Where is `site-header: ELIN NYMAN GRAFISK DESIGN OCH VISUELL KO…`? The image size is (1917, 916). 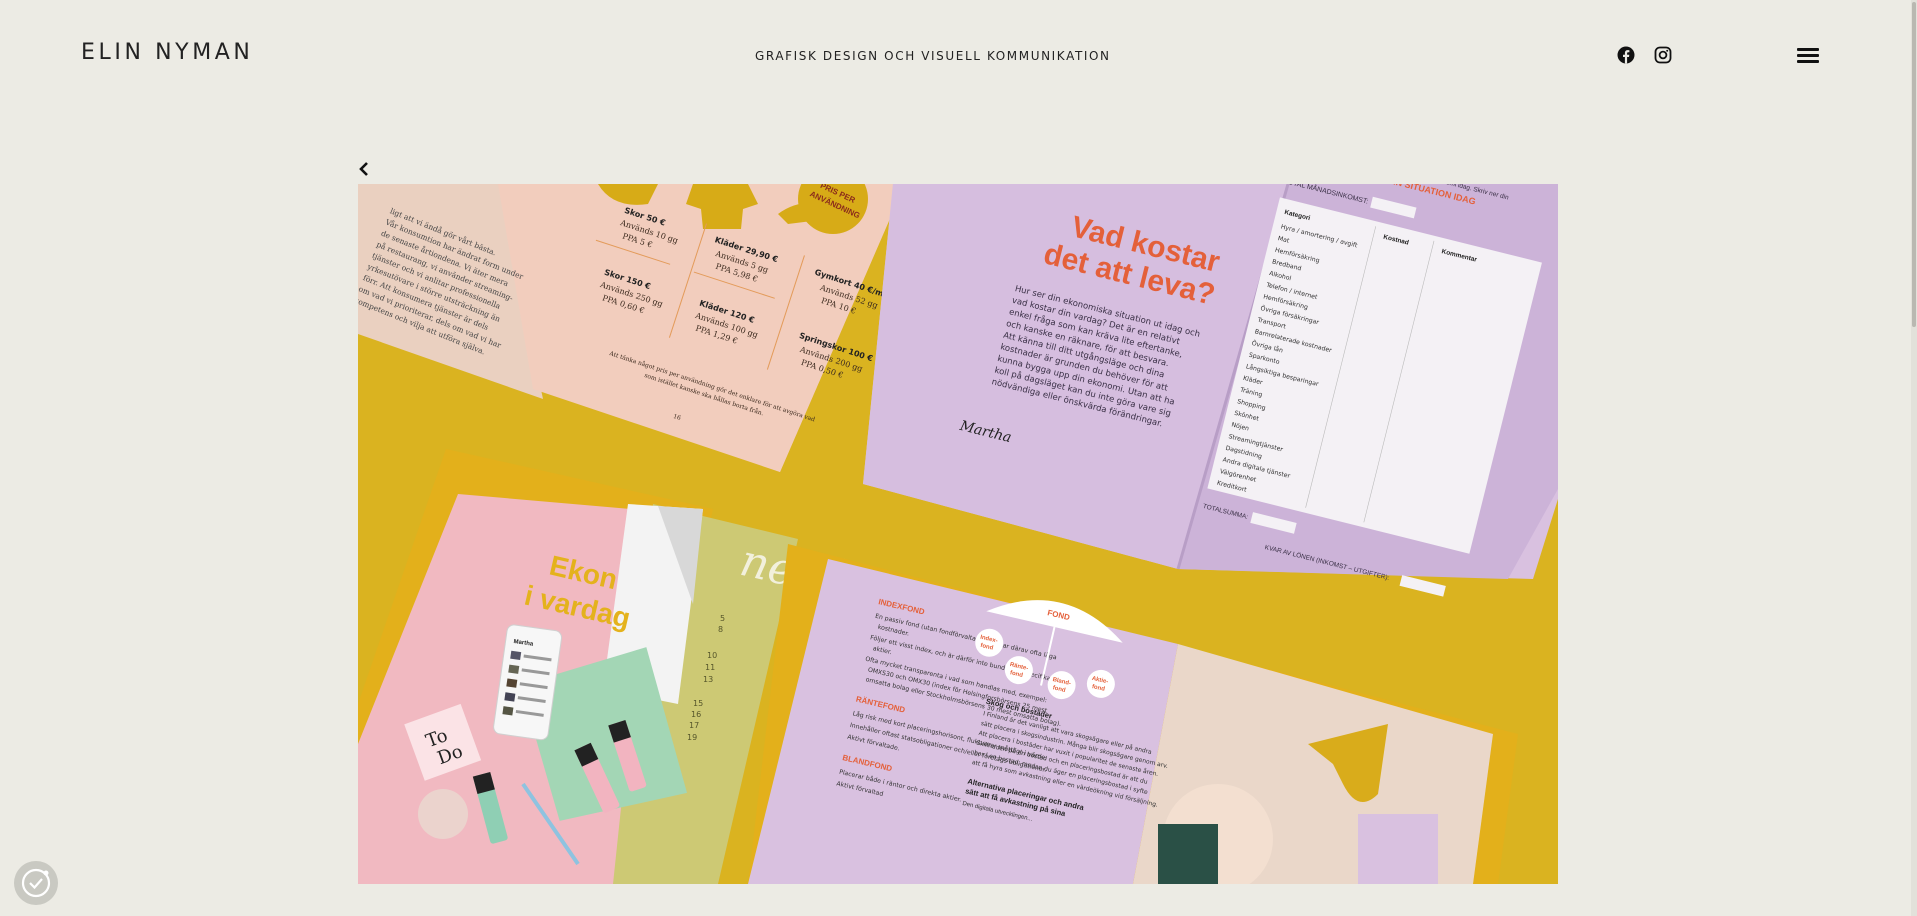
site-header: ELIN NYMAN GRAFISK DESIGN OCH VISUELL KO… is located at coordinates (958, 55).